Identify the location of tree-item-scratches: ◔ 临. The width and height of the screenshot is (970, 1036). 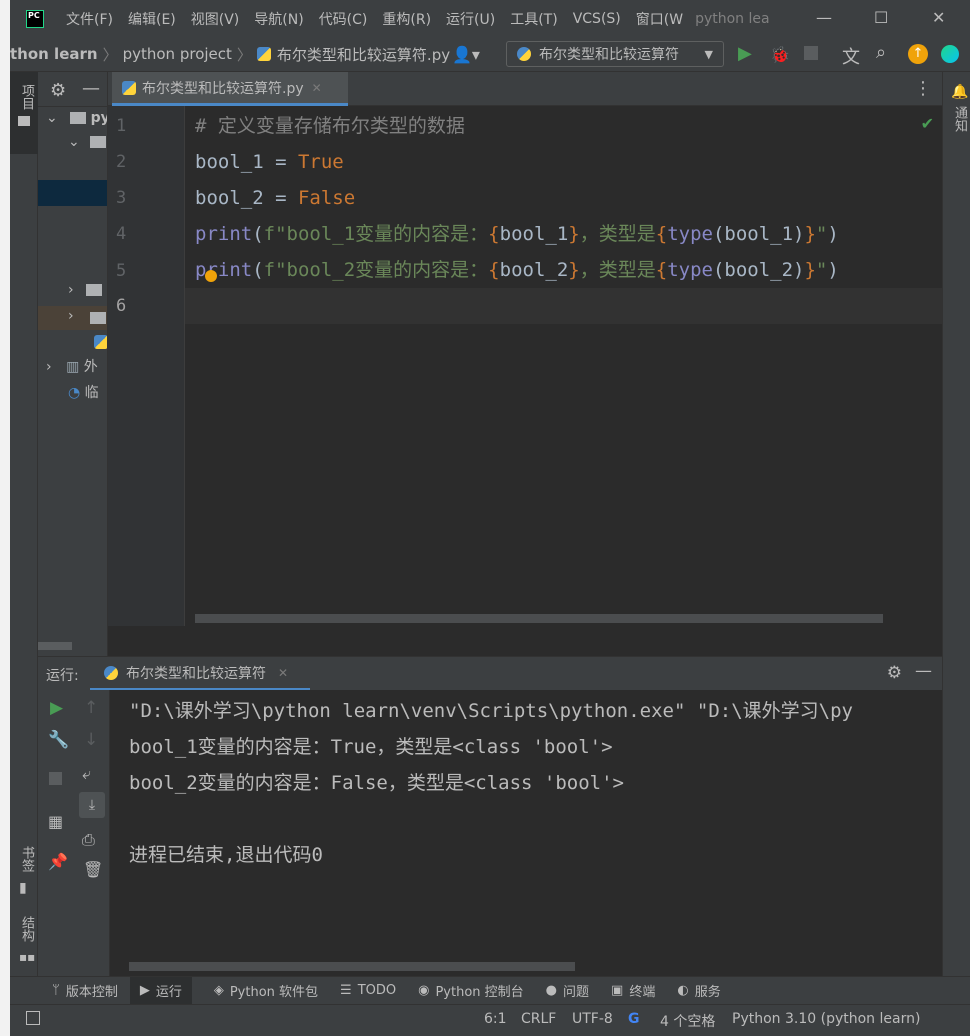
(83, 394).